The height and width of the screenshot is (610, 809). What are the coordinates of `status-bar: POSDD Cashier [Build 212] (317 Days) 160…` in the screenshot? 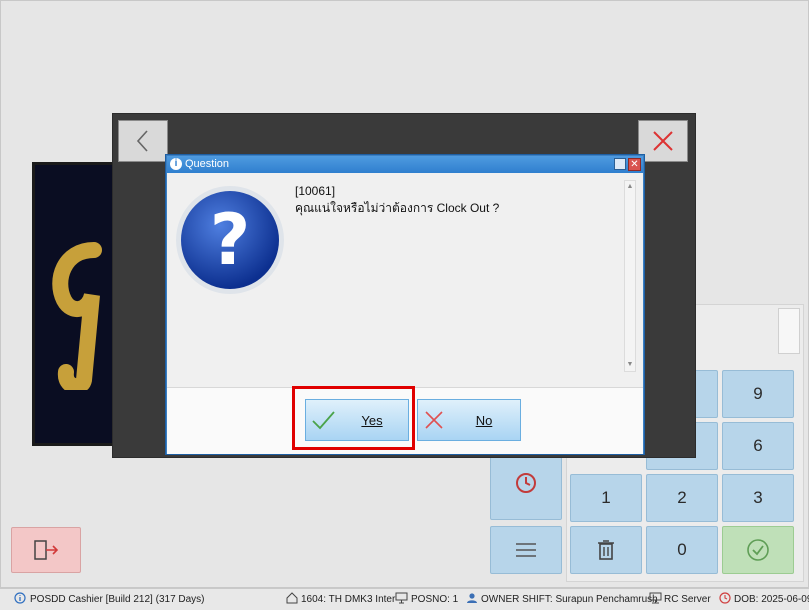 It's located at (404, 599).